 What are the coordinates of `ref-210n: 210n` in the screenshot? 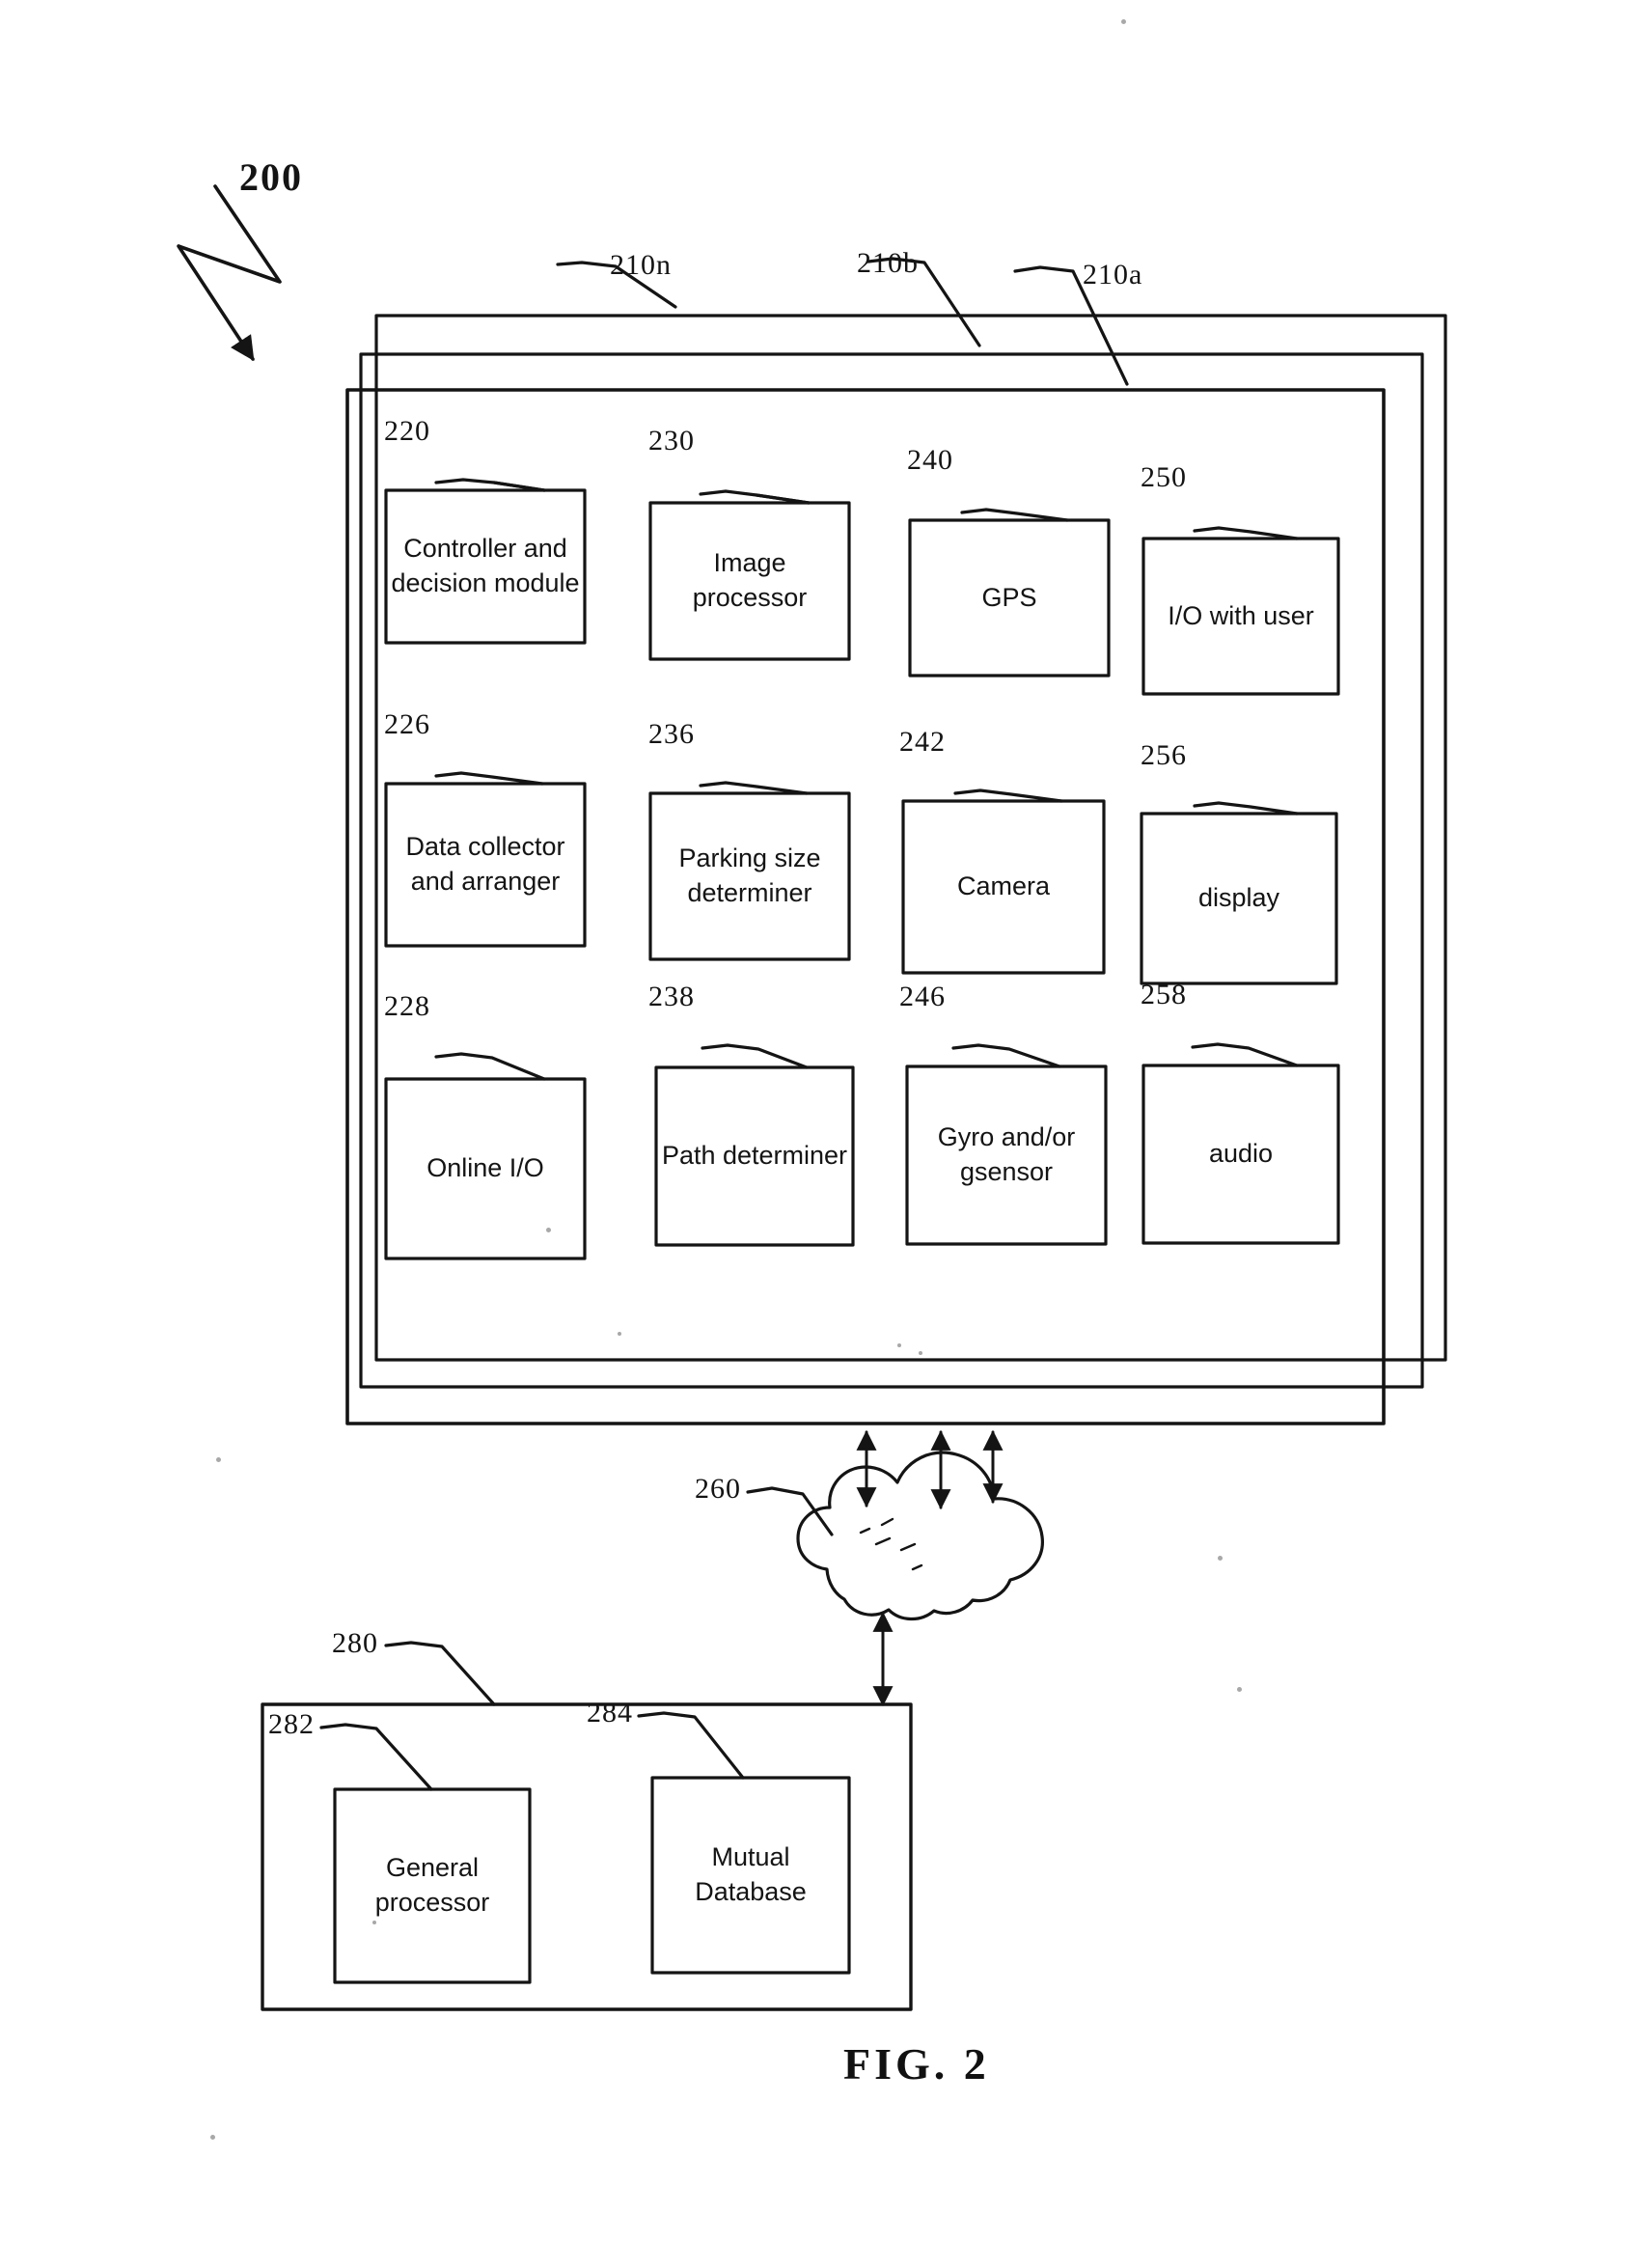 It's located at (641, 265).